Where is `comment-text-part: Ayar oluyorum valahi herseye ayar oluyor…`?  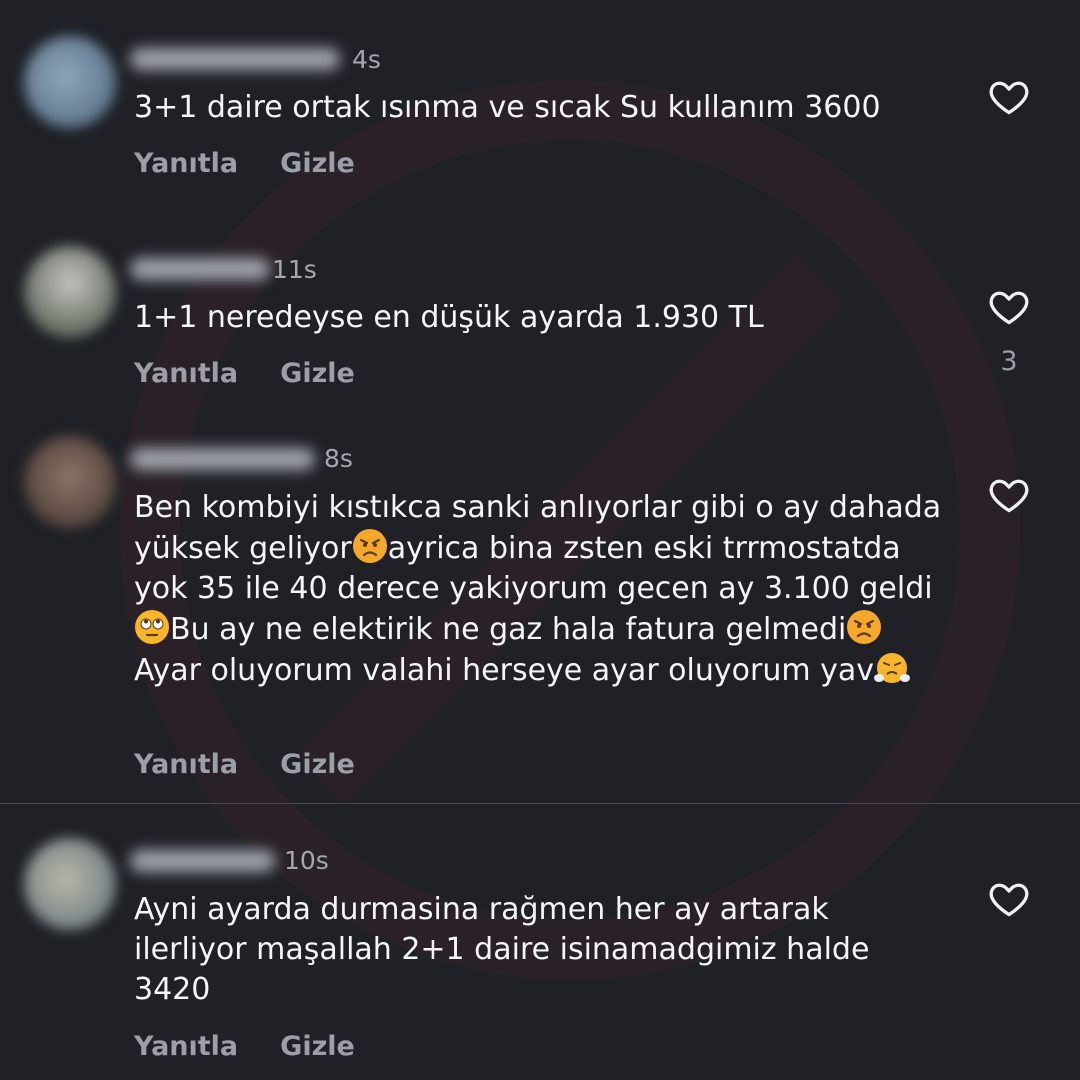 comment-text-part: Ayar oluyorum valahi herseye ayar oluyor… is located at coordinates (504, 670).